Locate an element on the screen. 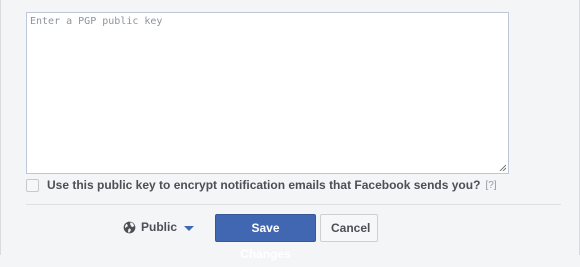 The height and width of the screenshot is (267, 580). help-link: [?] is located at coordinates (490, 185).